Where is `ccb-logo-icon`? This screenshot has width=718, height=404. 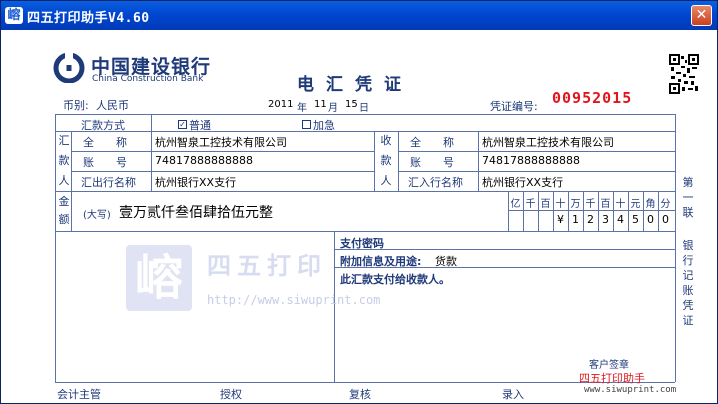 ccb-logo-icon is located at coordinates (69, 68).